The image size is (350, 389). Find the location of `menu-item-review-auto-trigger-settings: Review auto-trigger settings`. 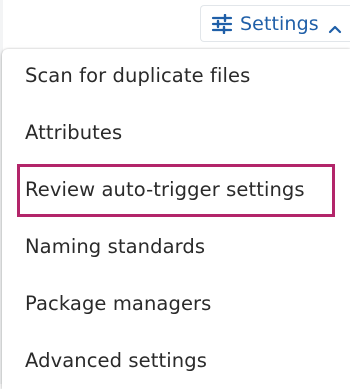

menu-item-review-auto-trigger-settings: Review auto-trigger settings is located at coordinates (165, 189).